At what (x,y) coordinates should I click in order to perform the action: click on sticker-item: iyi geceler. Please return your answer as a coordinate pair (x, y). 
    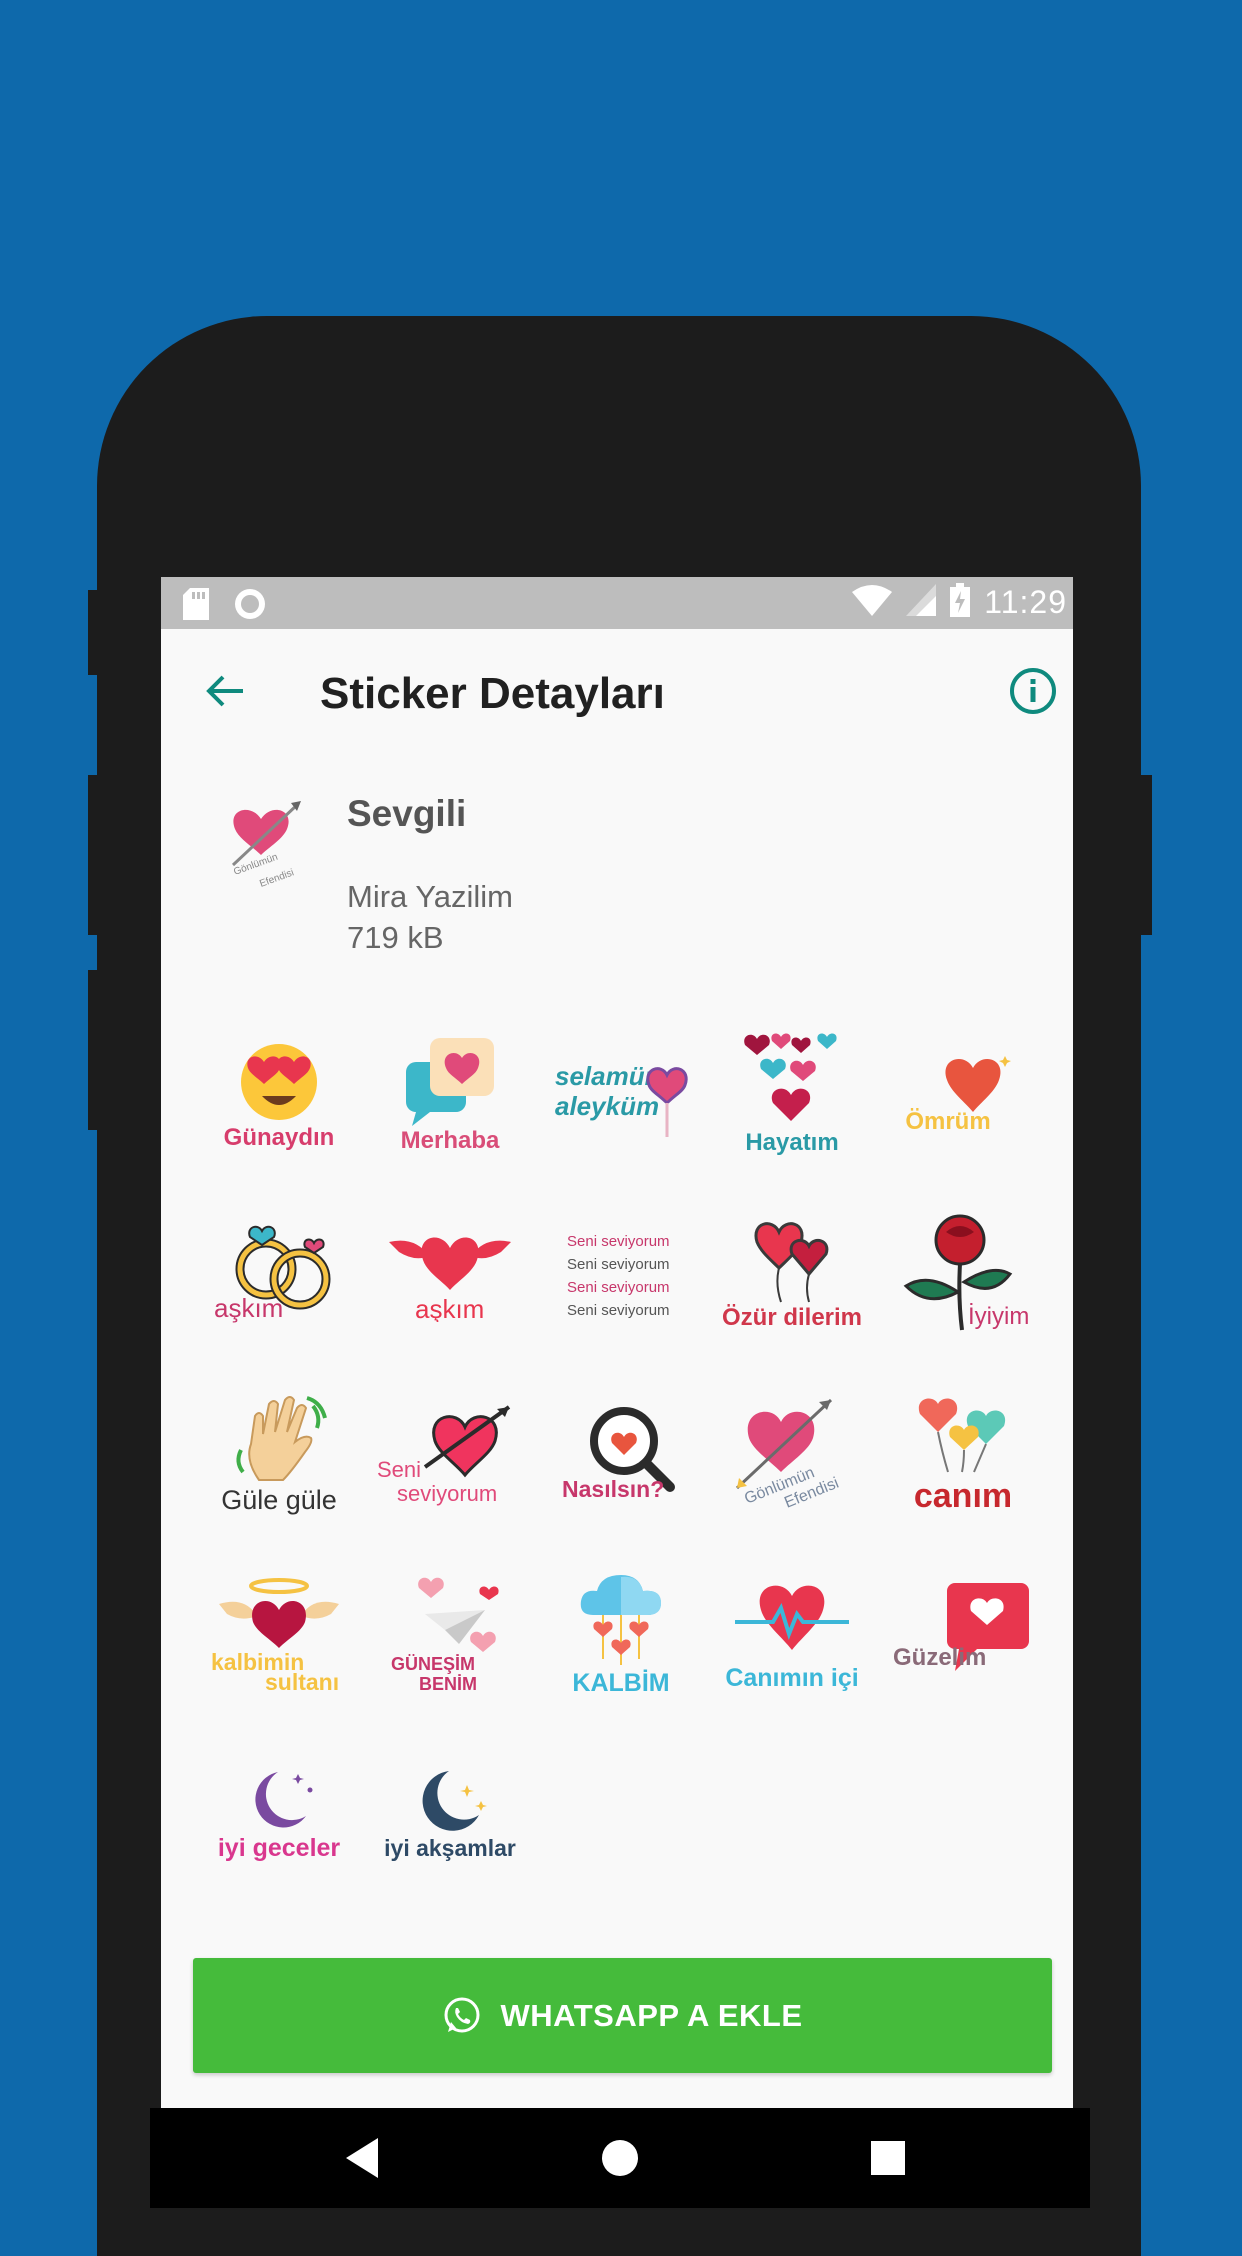
    Looking at the image, I should click on (279, 1812).